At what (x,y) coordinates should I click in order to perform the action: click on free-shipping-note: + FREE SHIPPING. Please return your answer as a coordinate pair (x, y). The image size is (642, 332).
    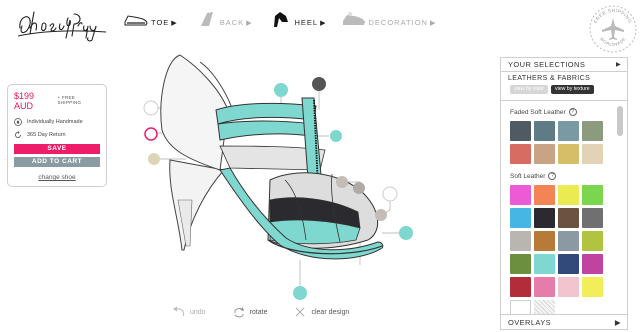
    Looking at the image, I should click on (69, 100).